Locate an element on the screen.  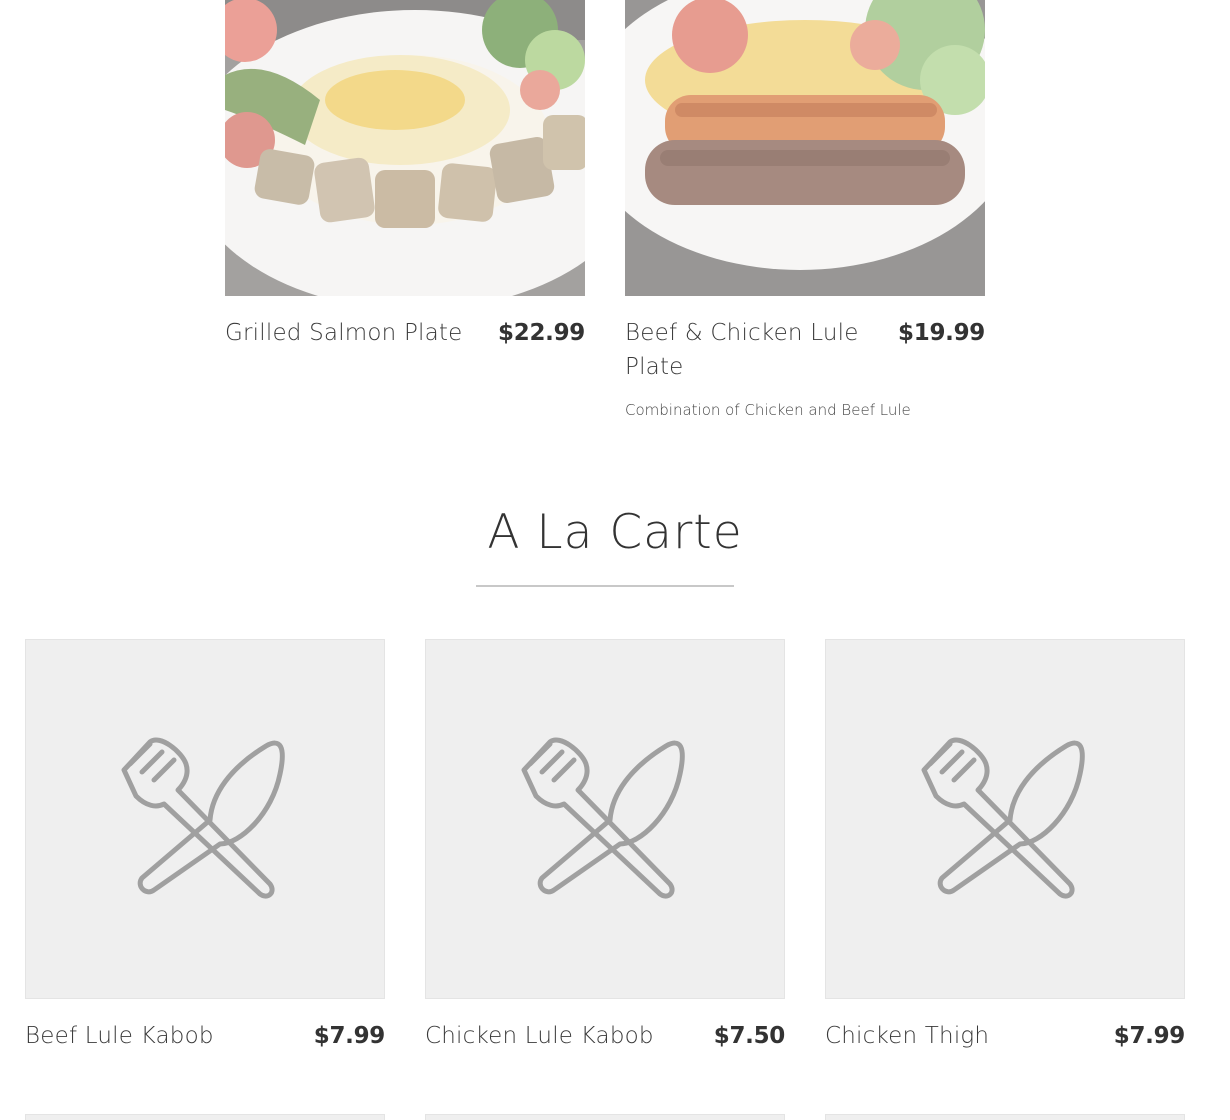
menu-item-price: $7.50 is located at coordinates (749, 1036).